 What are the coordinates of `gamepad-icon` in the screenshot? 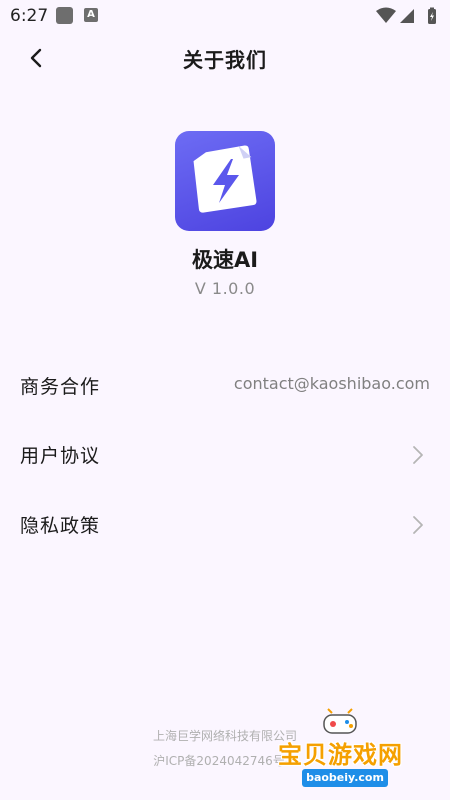 It's located at (340, 721).